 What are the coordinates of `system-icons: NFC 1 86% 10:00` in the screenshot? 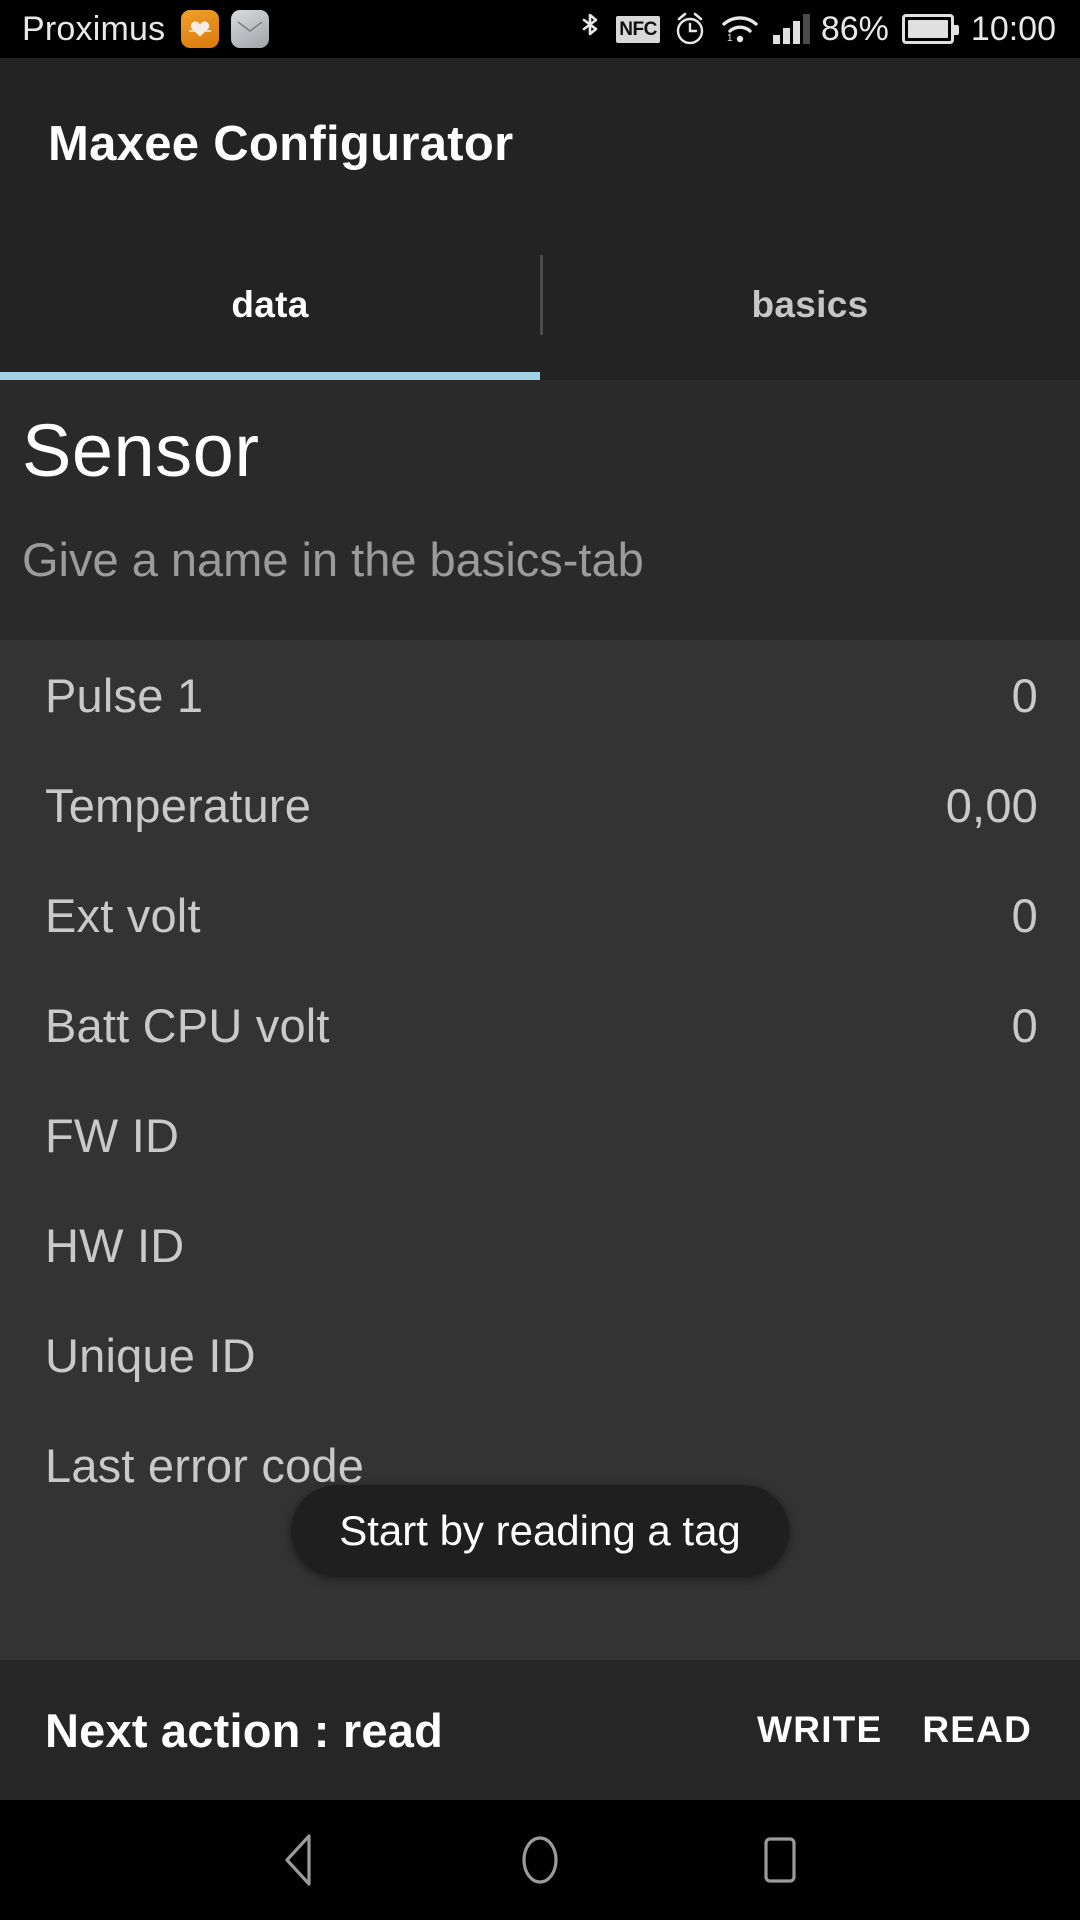 It's located at (816, 29).